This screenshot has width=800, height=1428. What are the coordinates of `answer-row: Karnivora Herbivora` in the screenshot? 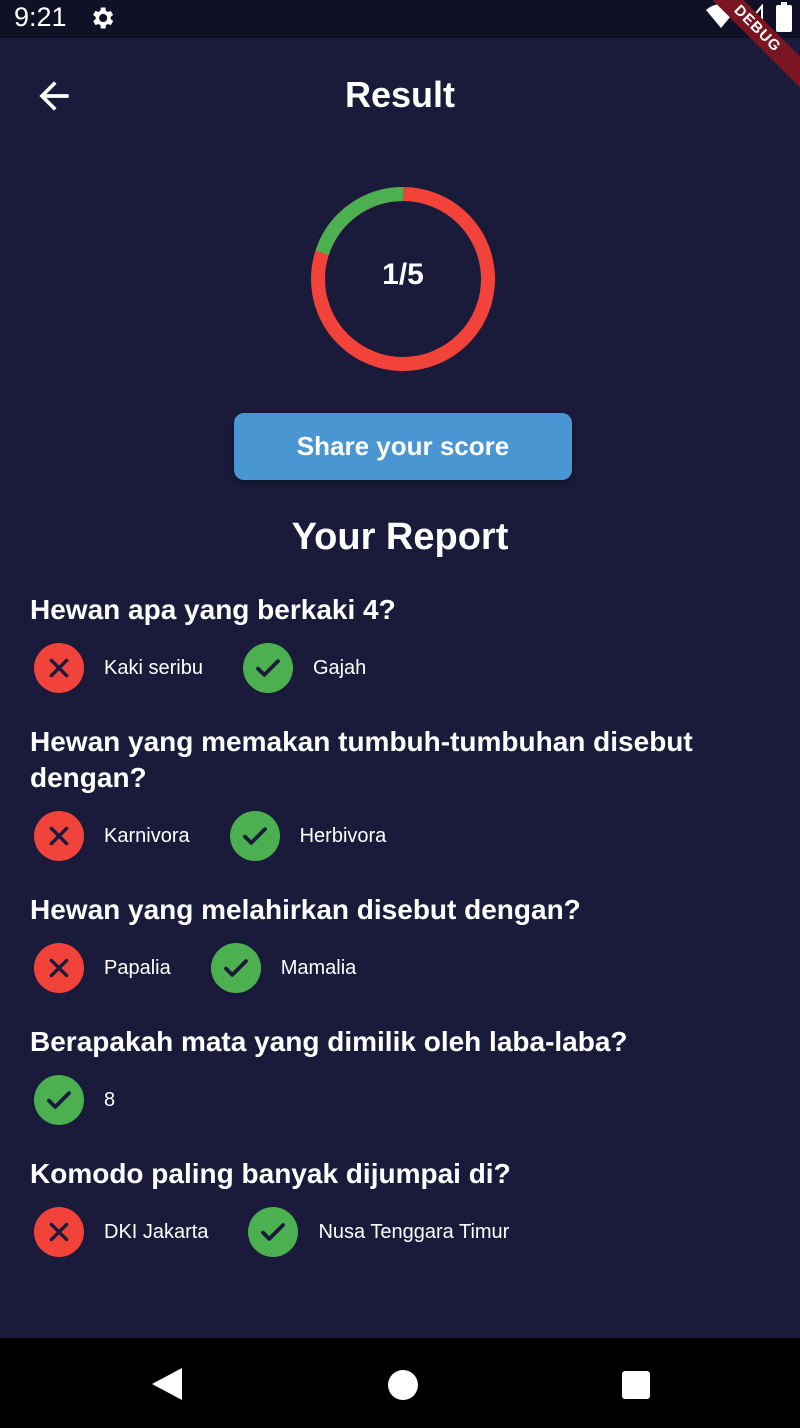 It's located at (400, 836).